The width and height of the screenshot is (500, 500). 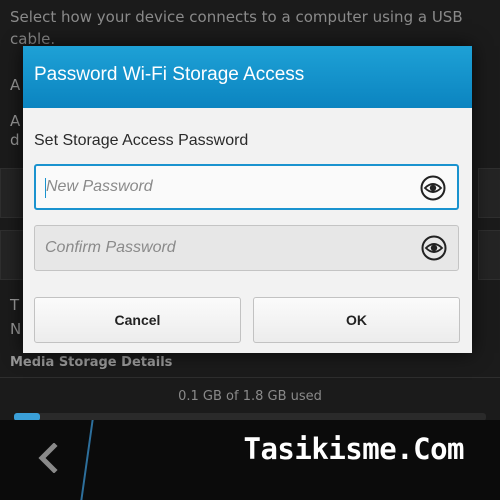 I want to click on watermark-text: Tasikisme.Com, so click(x=354, y=449).